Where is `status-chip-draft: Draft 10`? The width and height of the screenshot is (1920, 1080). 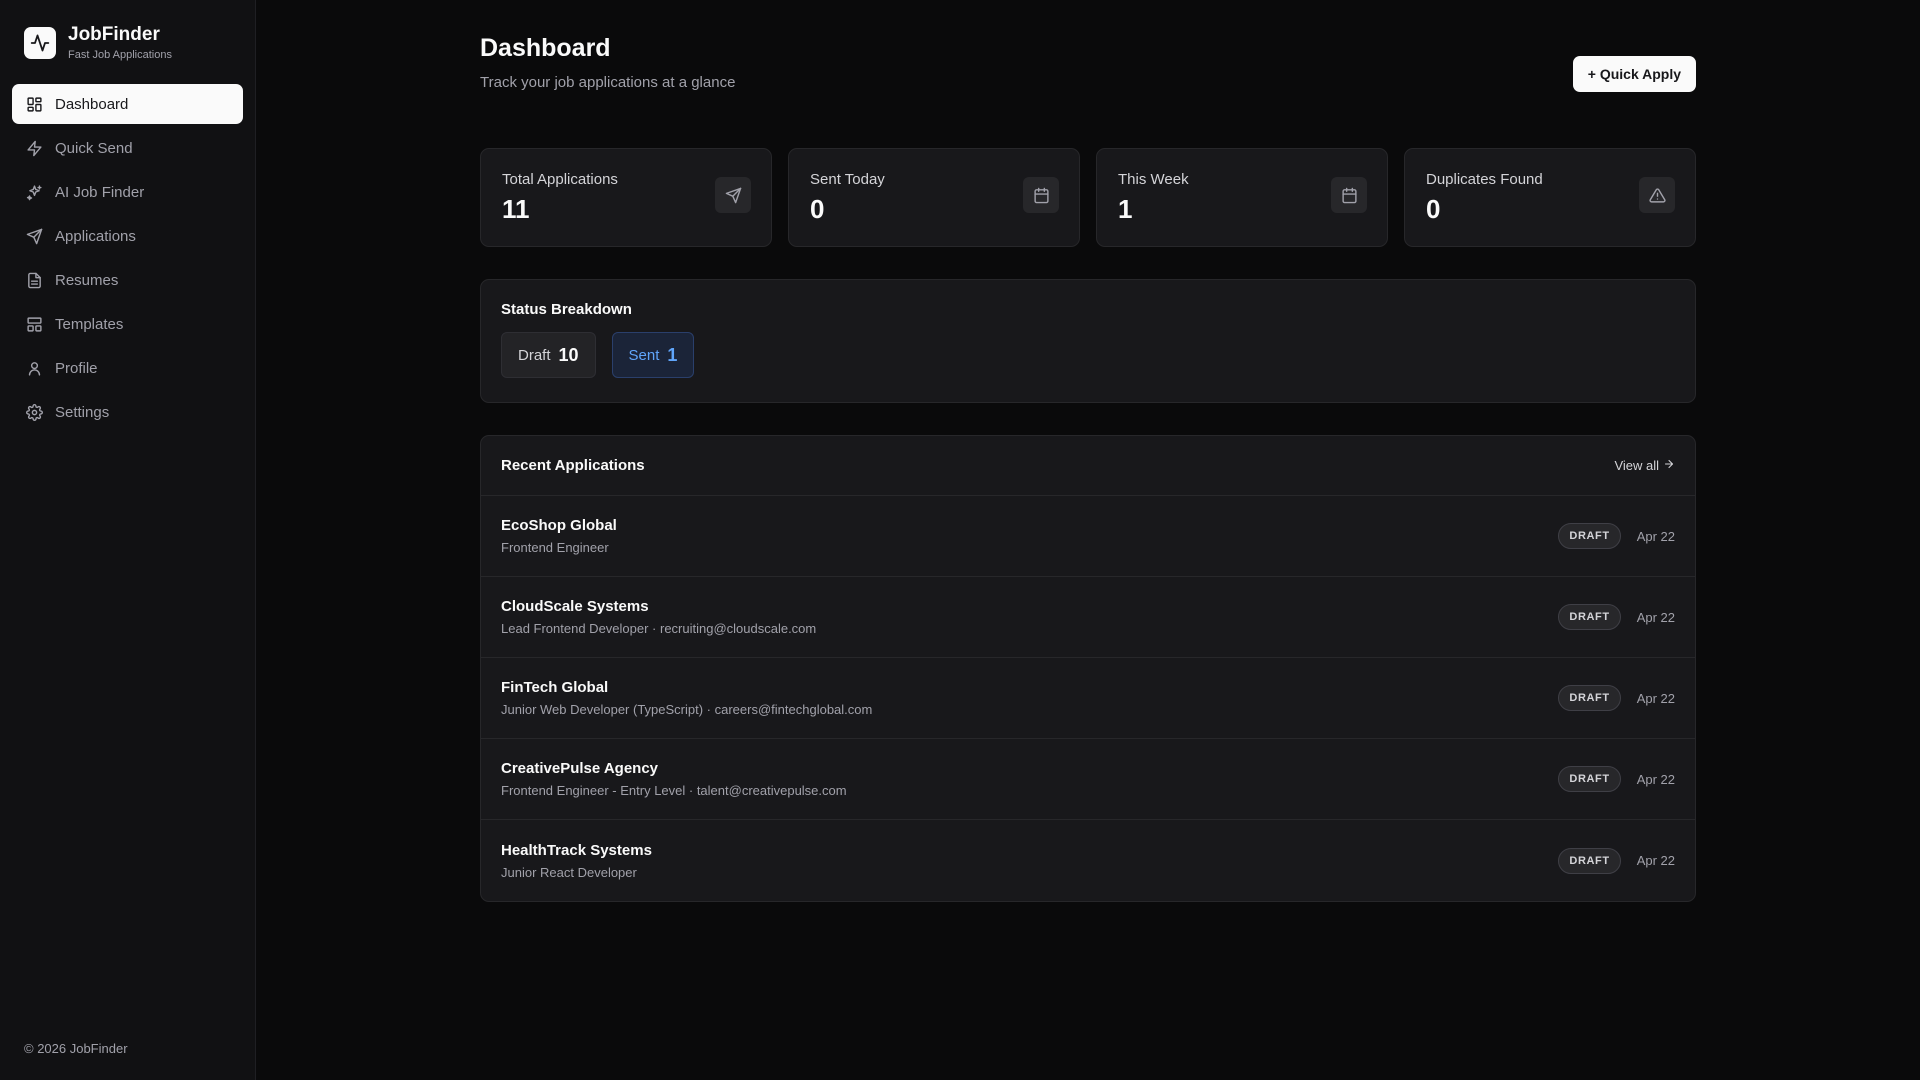
status-chip-draft: Draft 10 is located at coordinates (548, 355).